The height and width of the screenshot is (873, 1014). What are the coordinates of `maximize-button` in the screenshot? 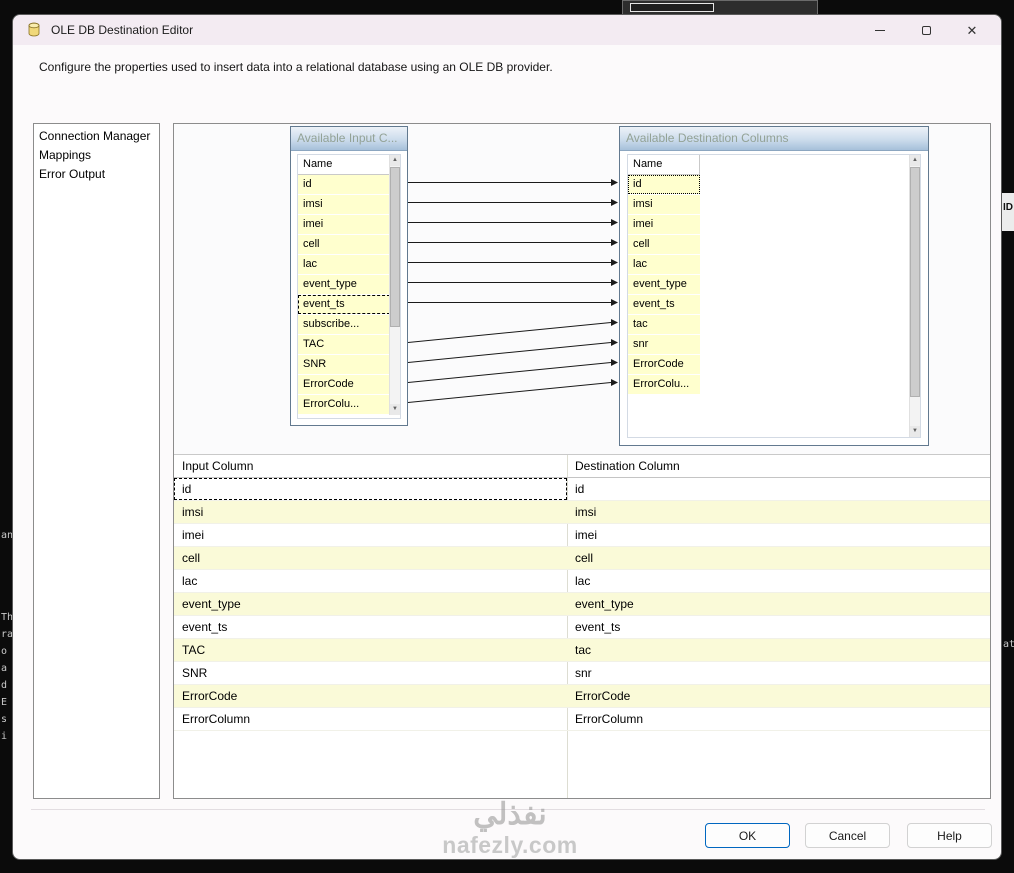 It's located at (926, 30).